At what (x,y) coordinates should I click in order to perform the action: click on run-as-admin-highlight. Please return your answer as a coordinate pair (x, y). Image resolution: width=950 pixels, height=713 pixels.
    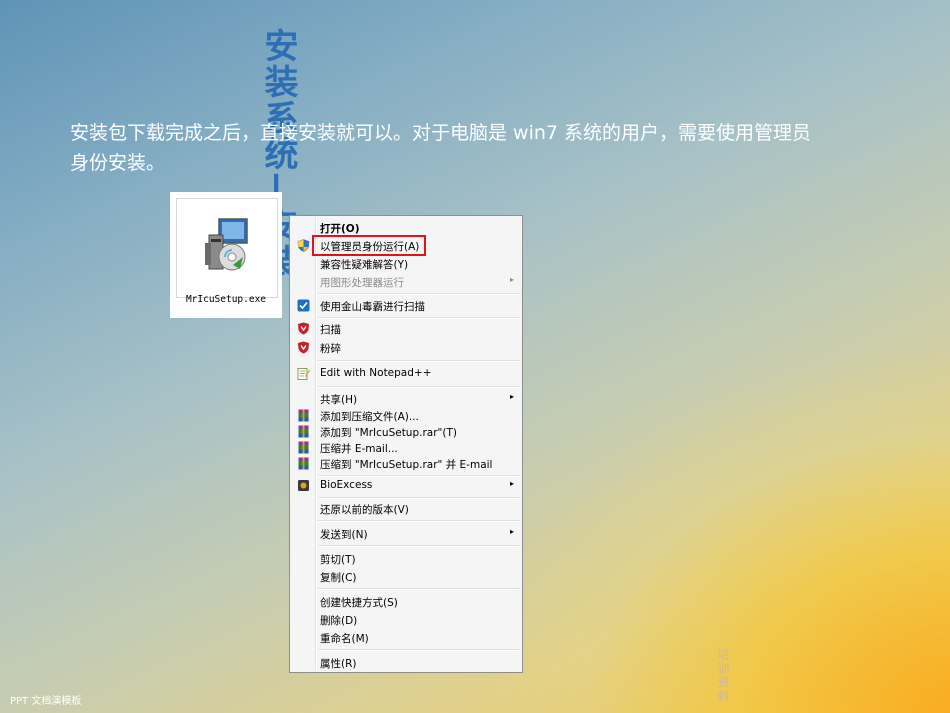
    Looking at the image, I should click on (369, 245).